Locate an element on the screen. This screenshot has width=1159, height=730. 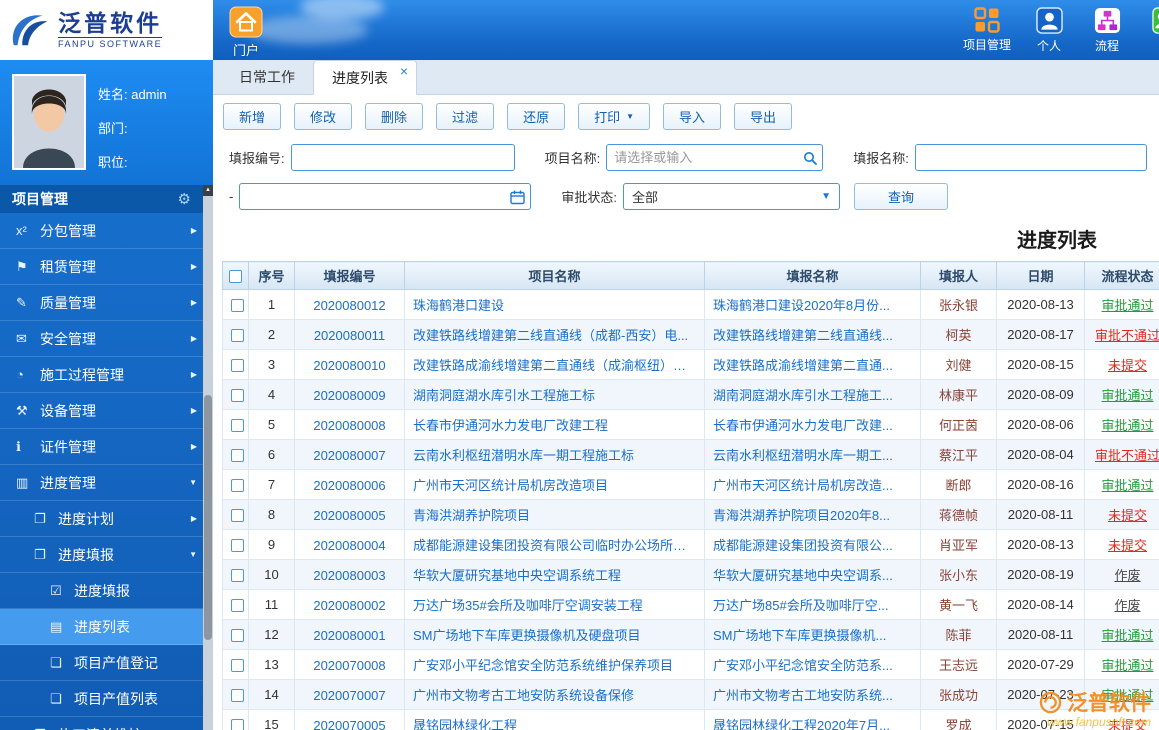
scrollbar-thumb is located at coordinates (208, 517).